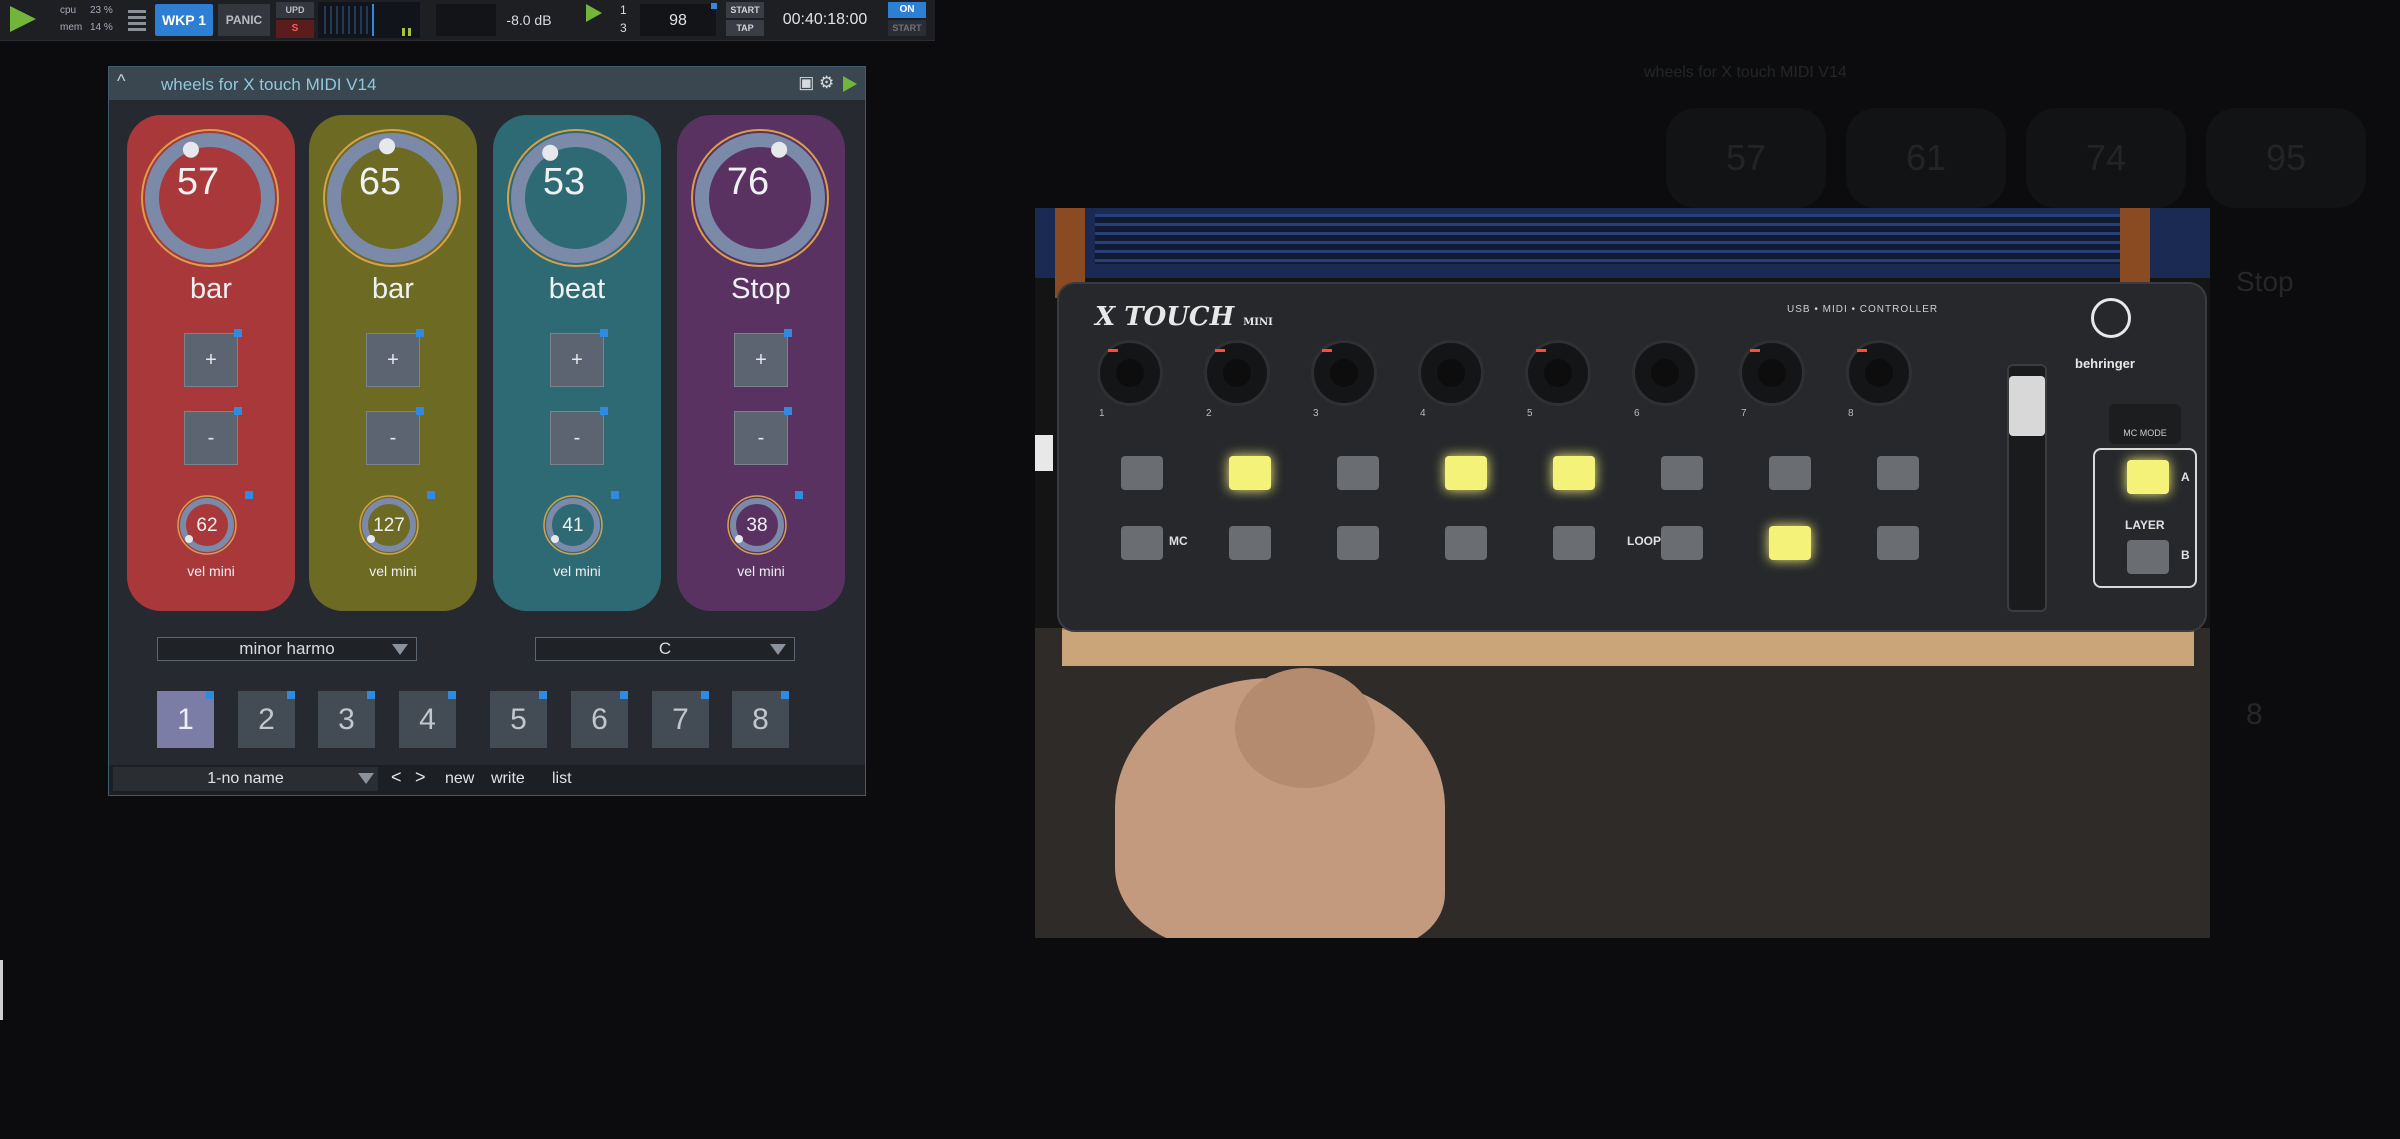  Describe the element at coordinates (1102, 413) in the screenshot. I see `encoder-number: 1` at that location.